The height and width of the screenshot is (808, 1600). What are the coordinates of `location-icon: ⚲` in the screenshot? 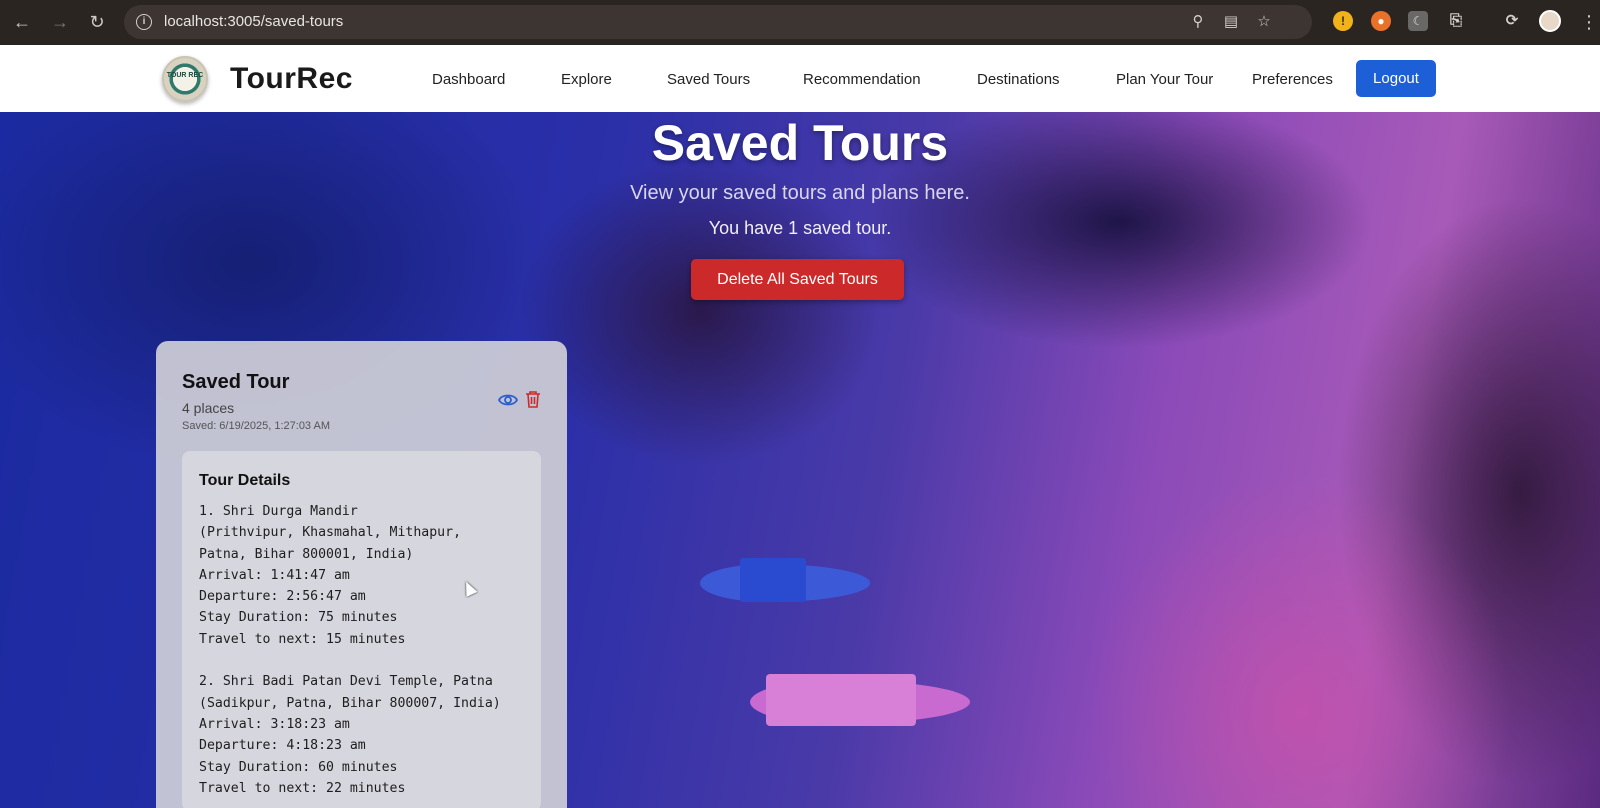 It's located at (1198, 22).